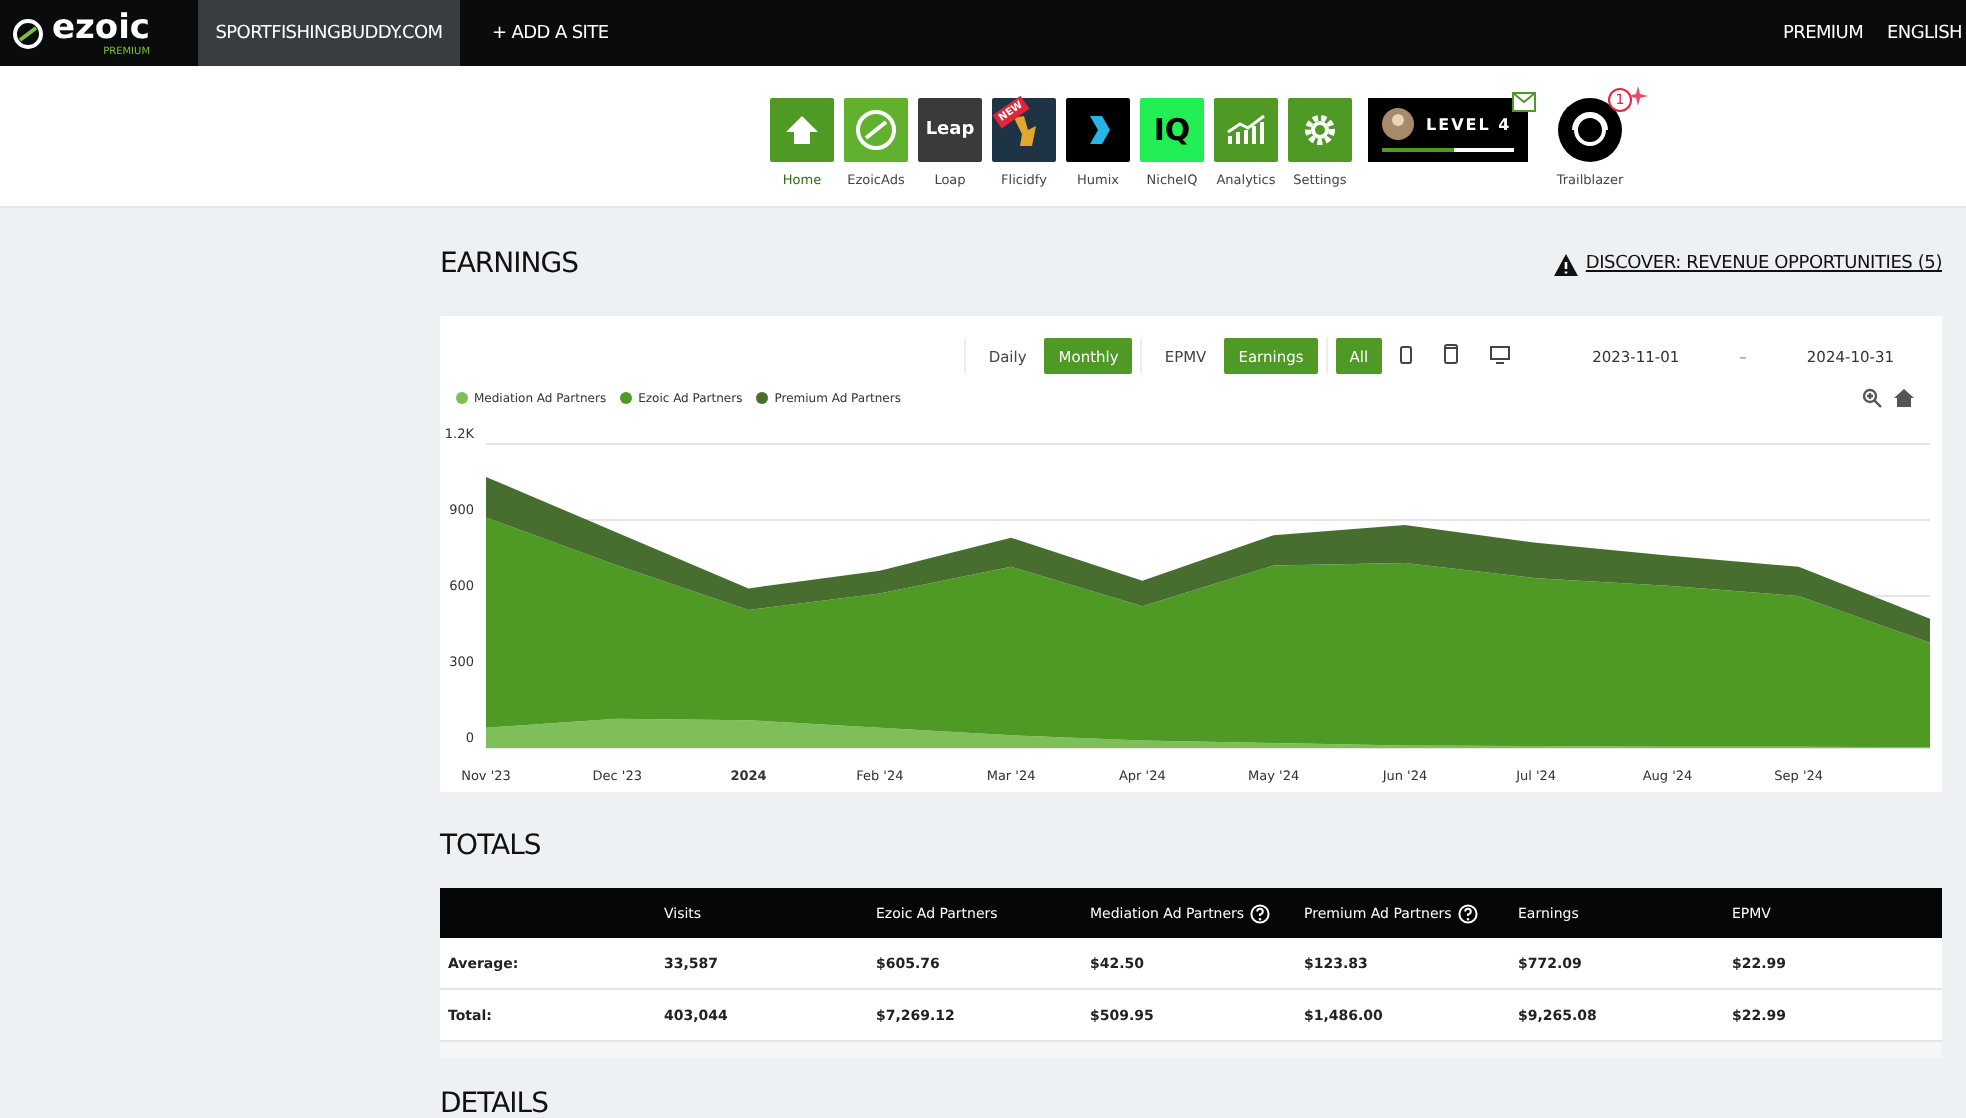 The height and width of the screenshot is (1118, 1966). Describe the element at coordinates (1924, 33) in the screenshot. I see `top-link: ENGLISH` at that location.